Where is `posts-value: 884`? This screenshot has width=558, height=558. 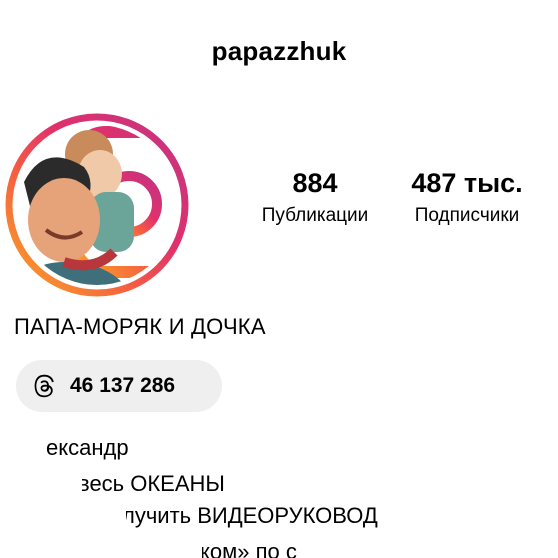
posts-value: 884 is located at coordinates (315, 183).